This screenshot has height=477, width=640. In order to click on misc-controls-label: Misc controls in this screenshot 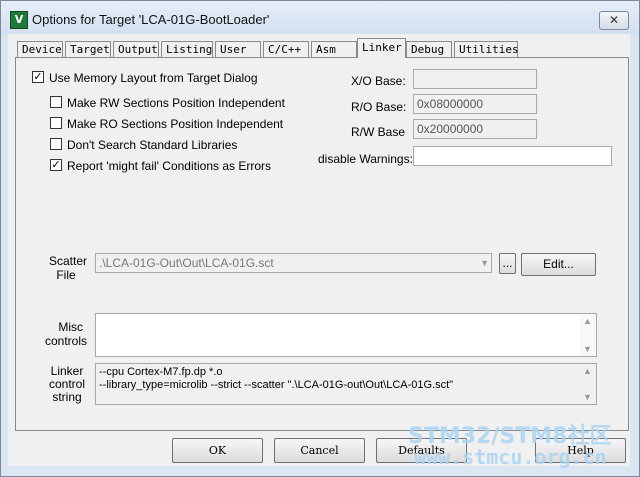, I will do `click(66, 334)`.